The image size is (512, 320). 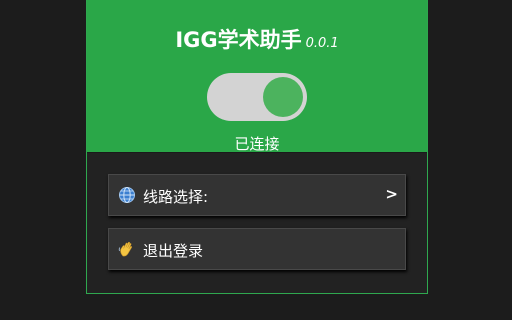 I want to click on connection-status: 已连接, so click(x=257, y=144).